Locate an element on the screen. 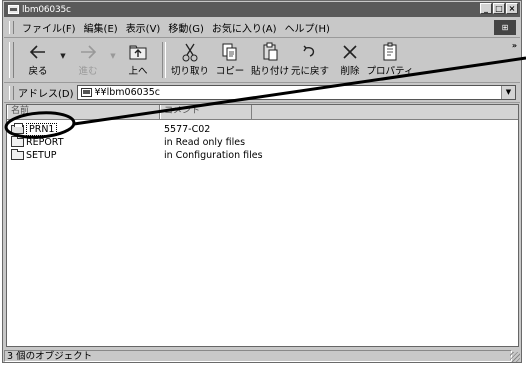 The image size is (526, 365). properties-label: プロパティ is located at coordinates (390, 71).